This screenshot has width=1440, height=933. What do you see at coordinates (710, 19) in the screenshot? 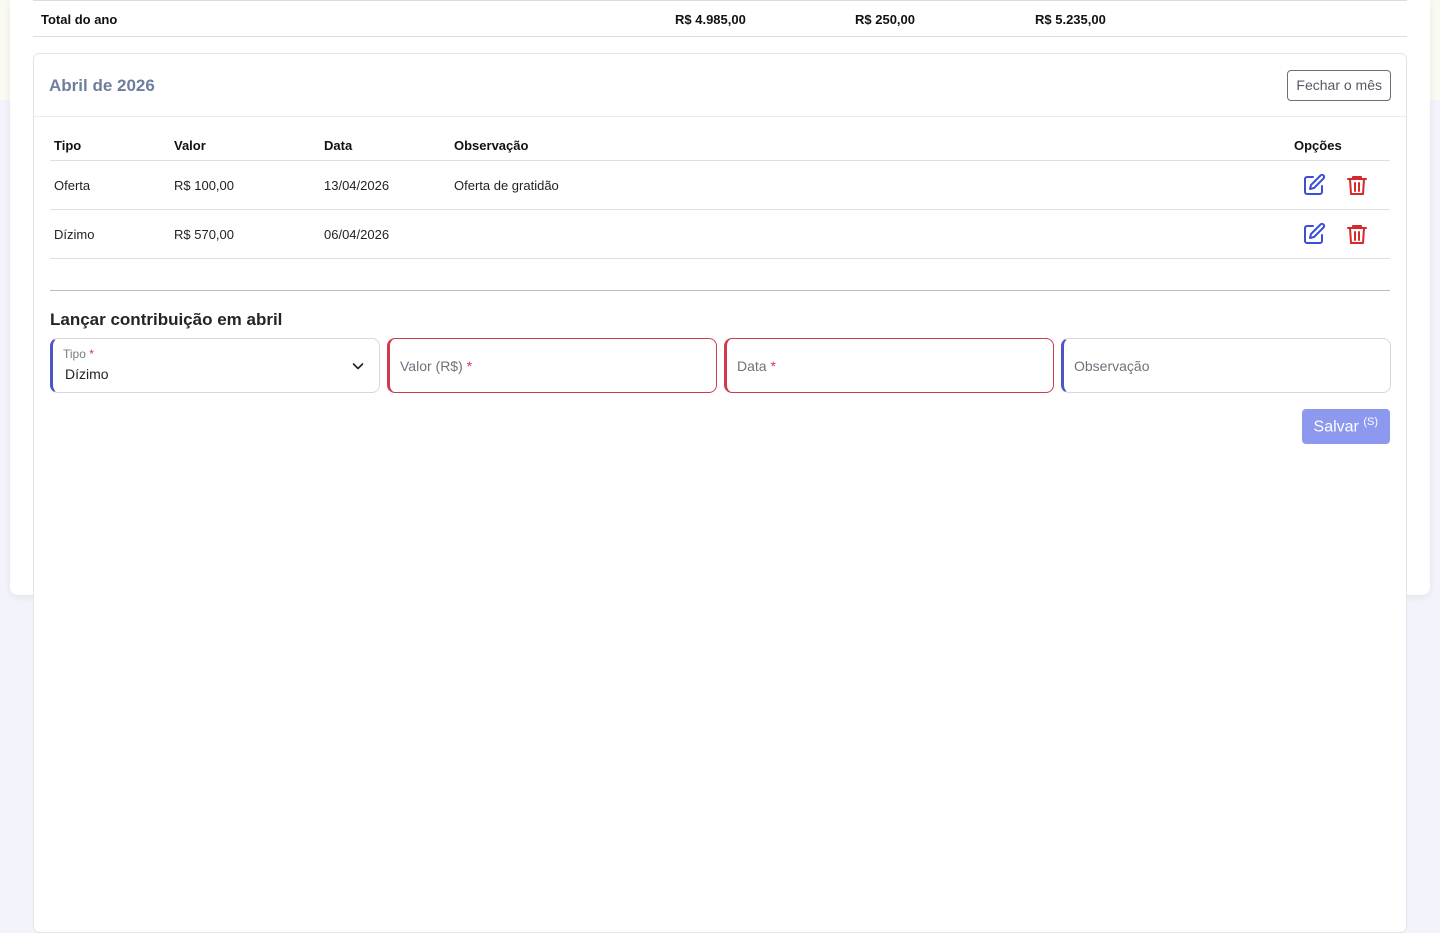
I see `year-total-col1: R$ 4.985,00` at bounding box center [710, 19].